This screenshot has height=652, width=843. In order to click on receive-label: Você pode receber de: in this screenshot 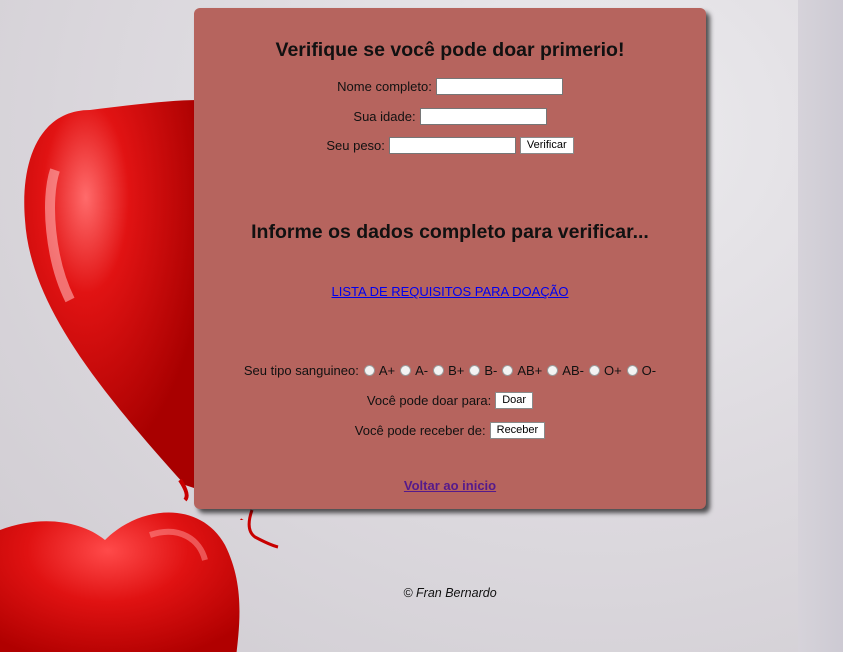, I will do `click(420, 430)`.